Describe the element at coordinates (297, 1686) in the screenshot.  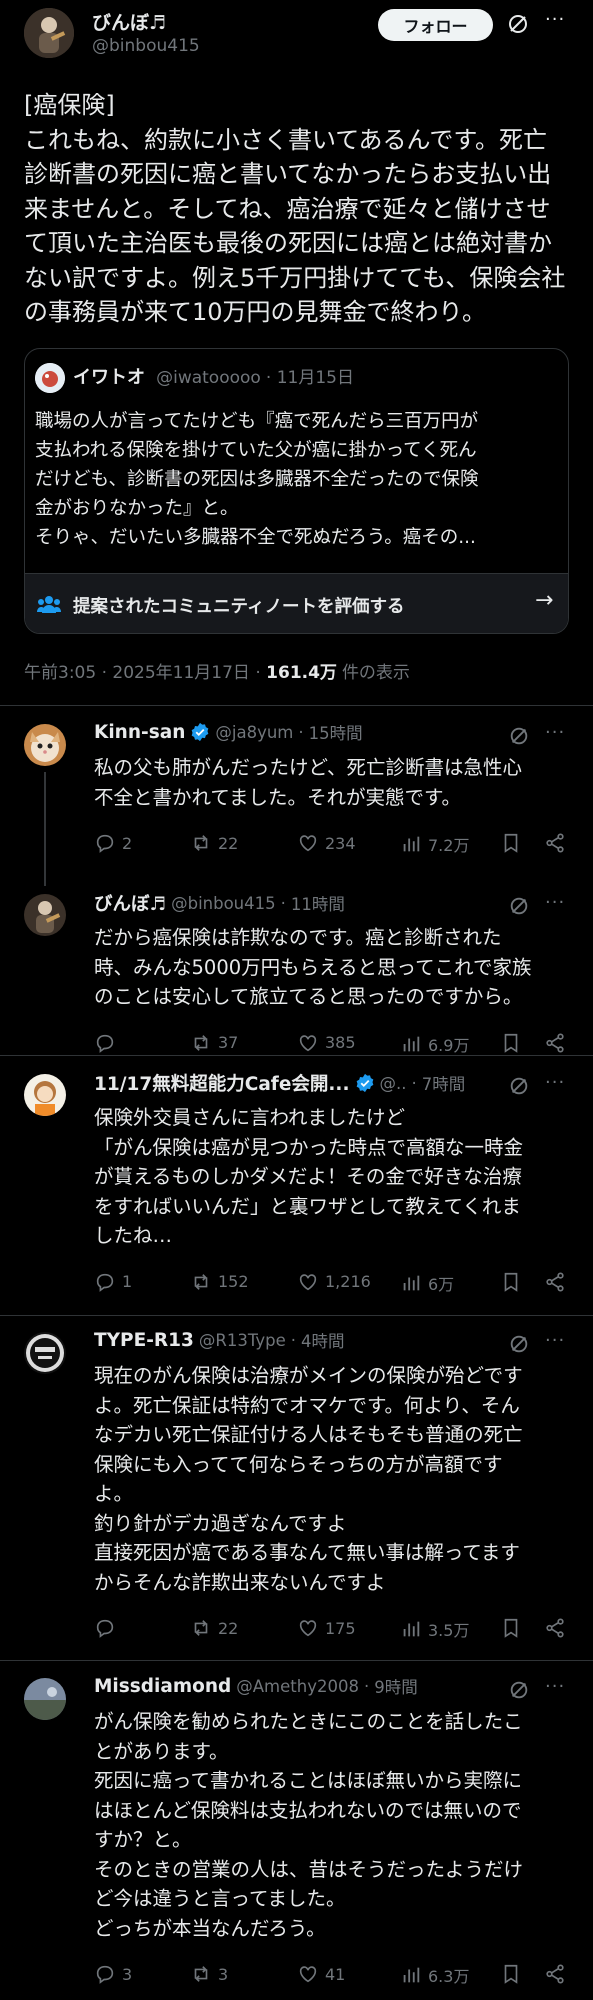
I see `reply-author-handle: @Amethy2008` at that location.